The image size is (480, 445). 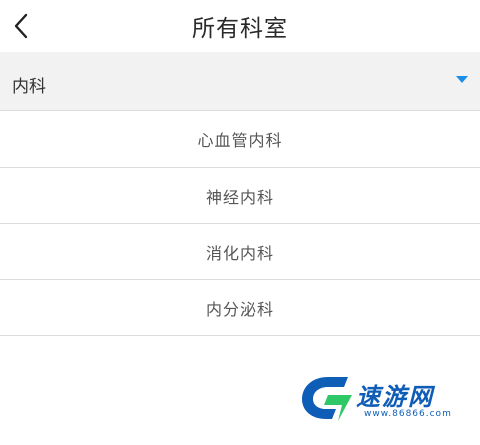 I want to click on department-category-value: 内科, so click(x=29, y=87).